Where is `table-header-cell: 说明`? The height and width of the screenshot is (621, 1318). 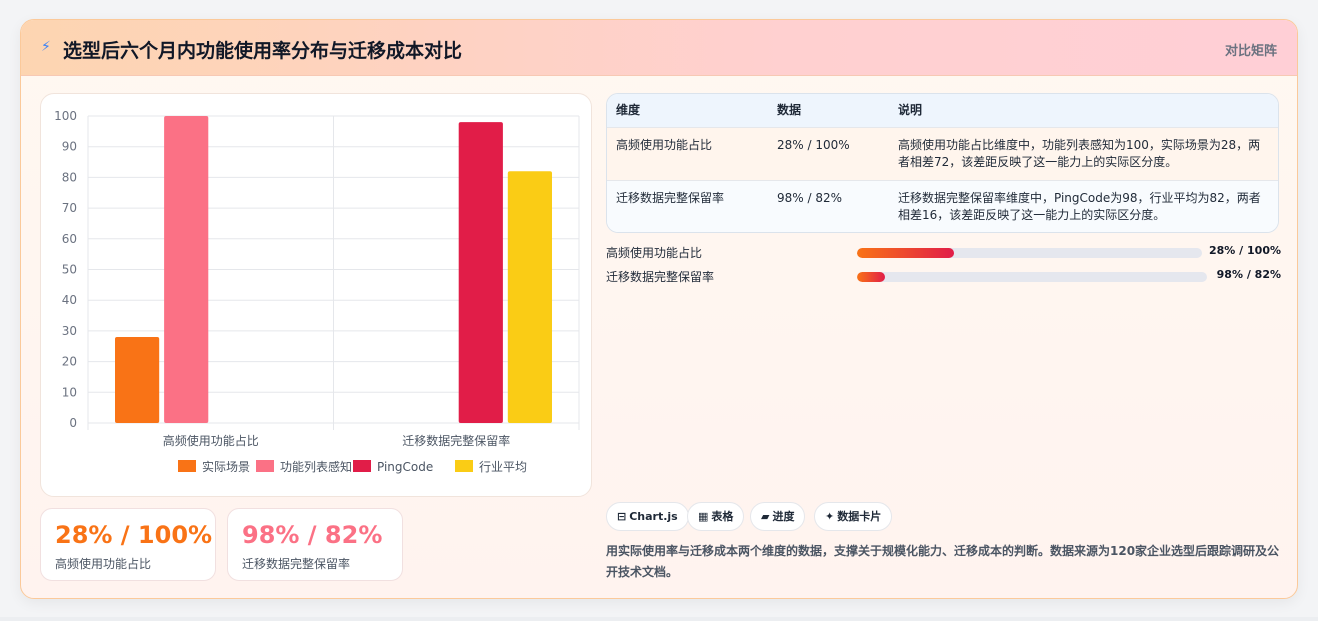 table-header-cell: 说明 is located at coordinates (910, 110).